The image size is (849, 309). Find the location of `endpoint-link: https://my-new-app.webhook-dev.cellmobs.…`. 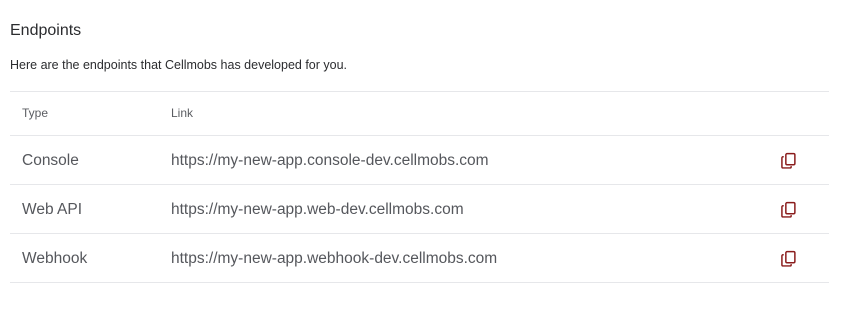

endpoint-link: https://my-new-app.webhook-dev.cellmobs.… is located at coordinates (334, 259).